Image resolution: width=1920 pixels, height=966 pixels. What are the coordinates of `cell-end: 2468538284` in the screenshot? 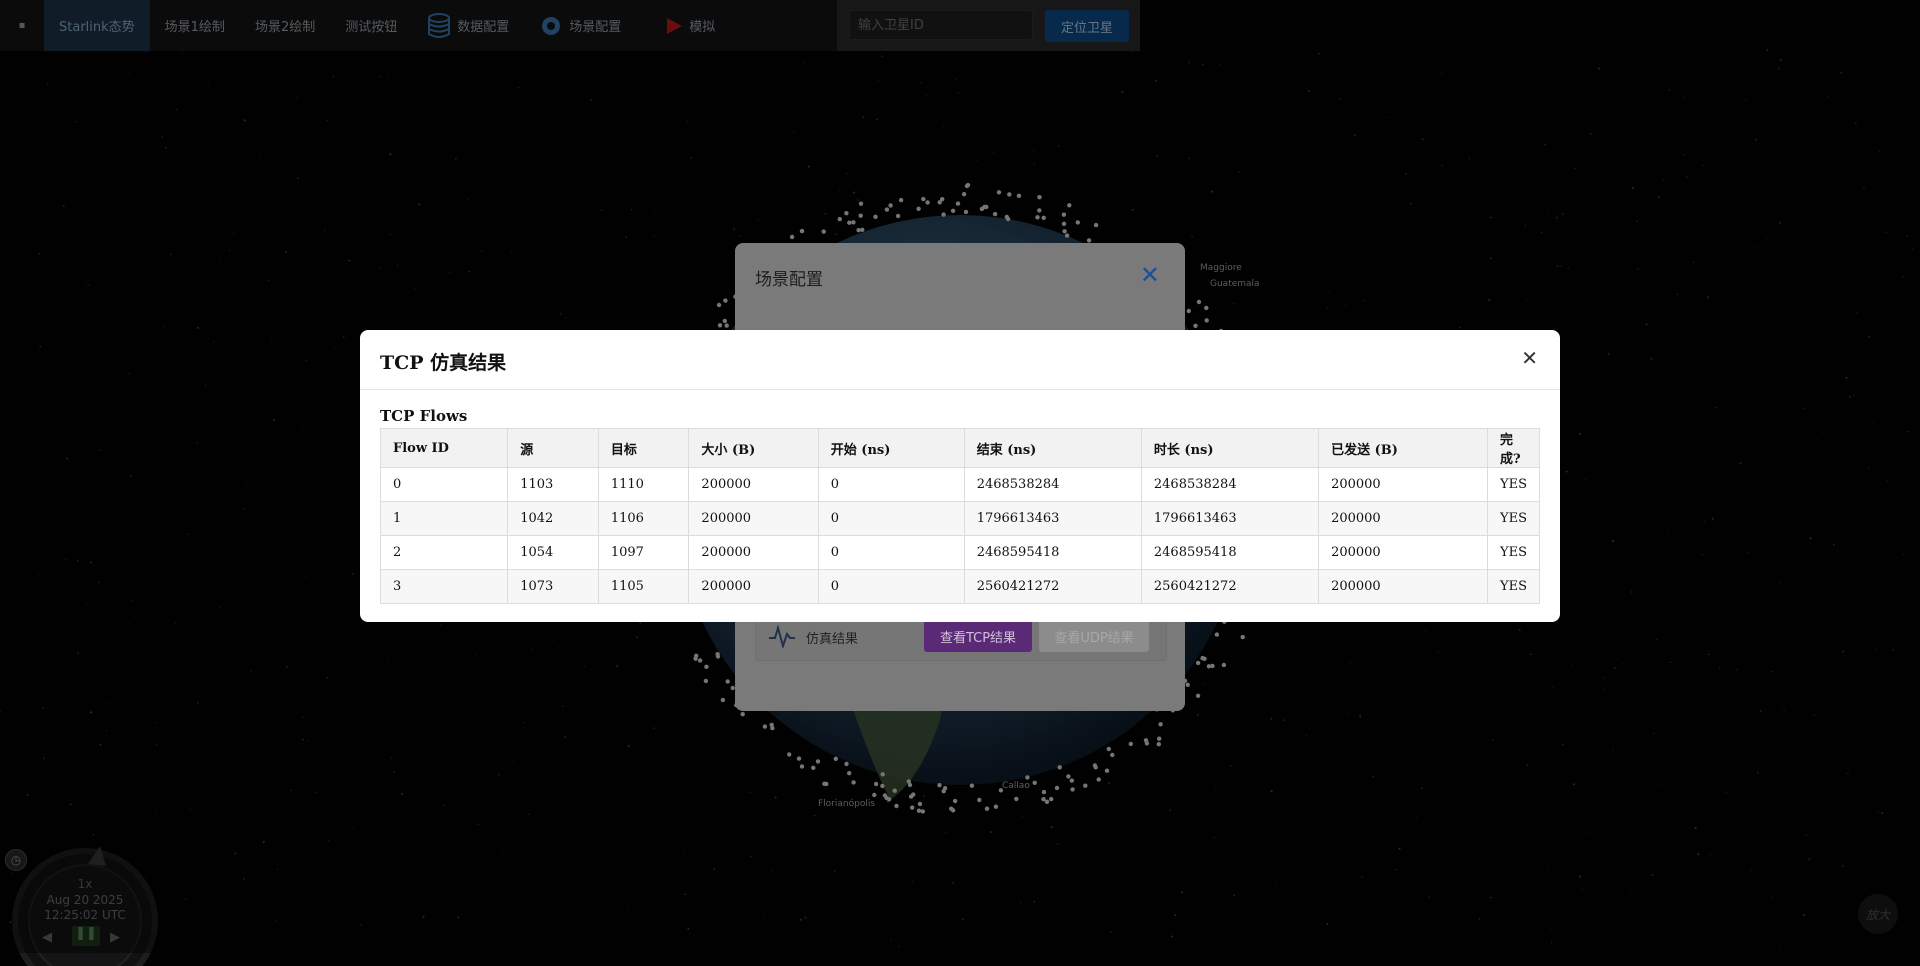 It's located at (1052, 484).